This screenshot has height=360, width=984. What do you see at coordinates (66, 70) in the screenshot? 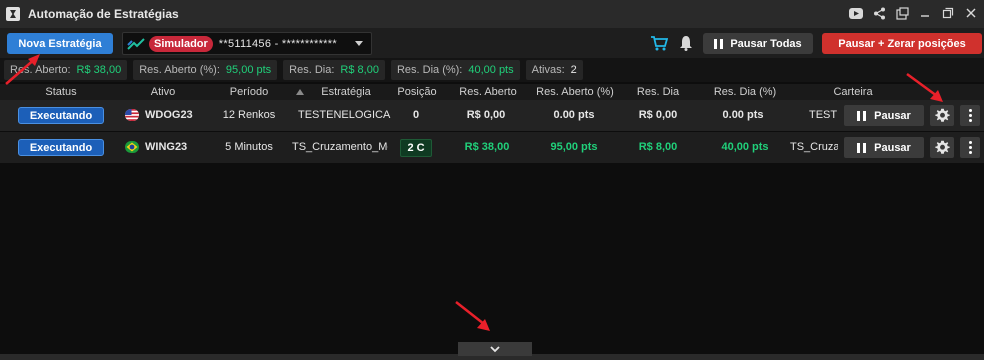
I see `summary-open-result: Res. Aberto: R$ 38,00` at bounding box center [66, 70].